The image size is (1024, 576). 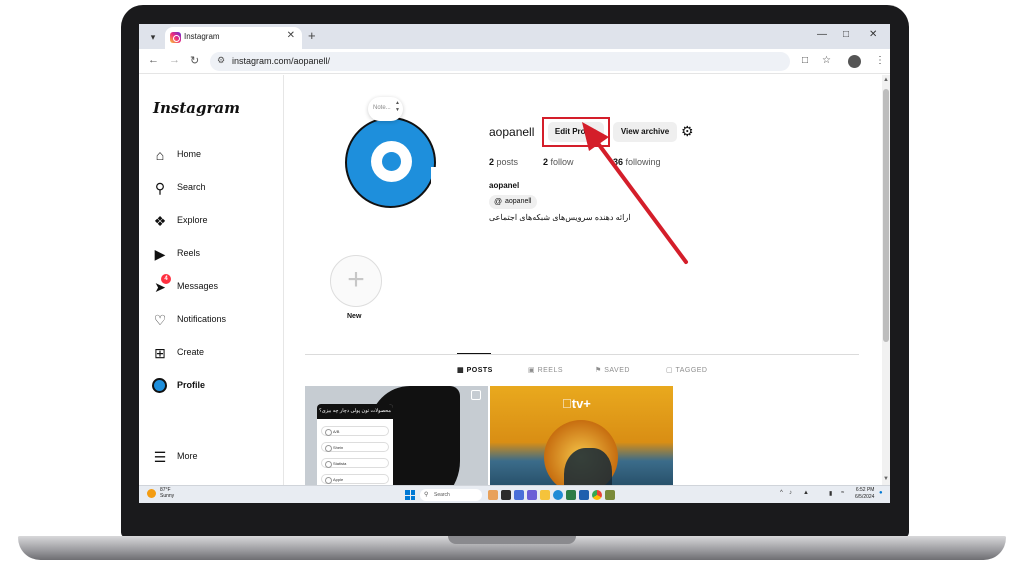 What do you see at coordinates (500, 61) in the screenshot?
I see `url-input: ⚙ instagram.com/aopanell/` at bounding box center [500, 61].